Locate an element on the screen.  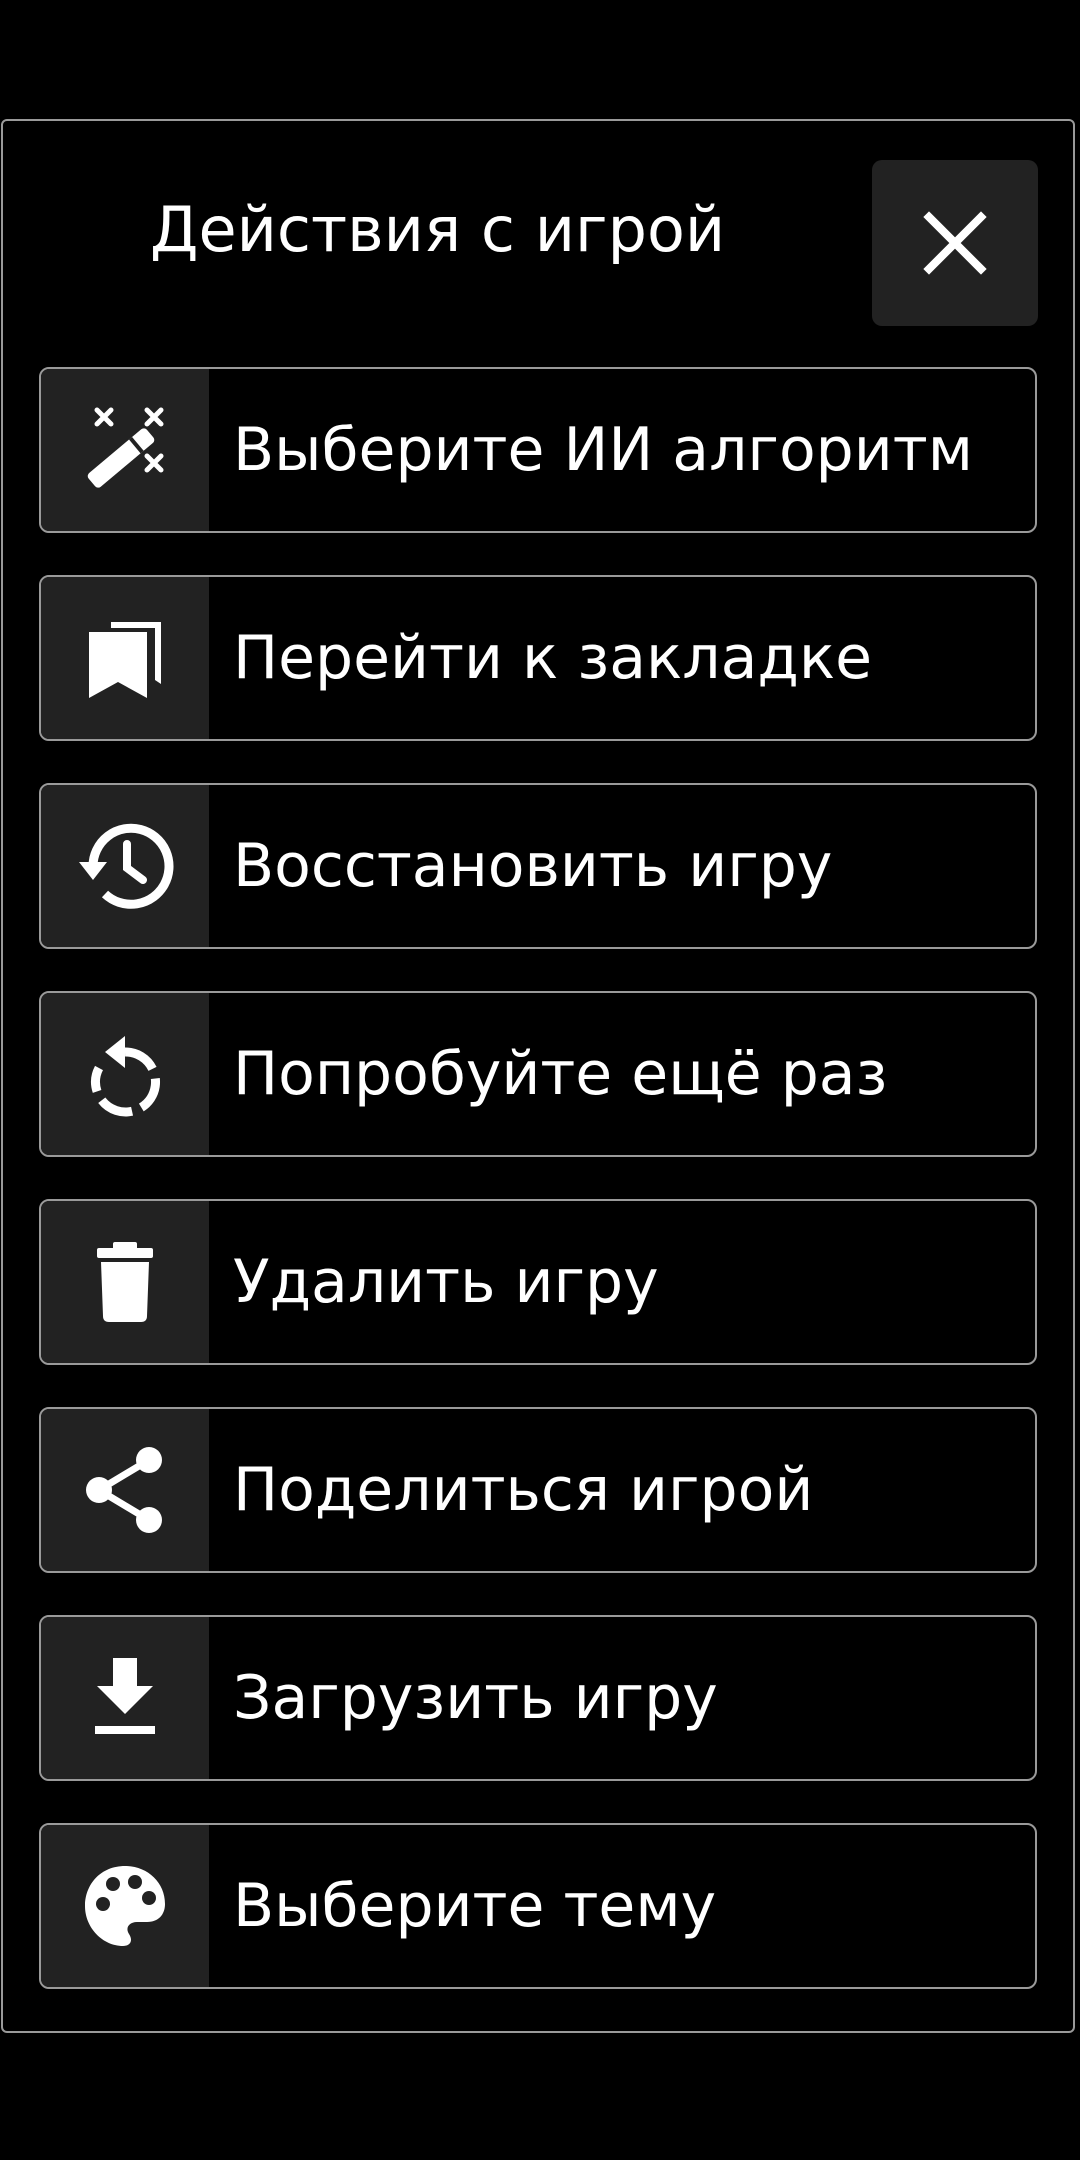
menu-item-label: Поделиться игрой is located at coordinates (523, 1490).